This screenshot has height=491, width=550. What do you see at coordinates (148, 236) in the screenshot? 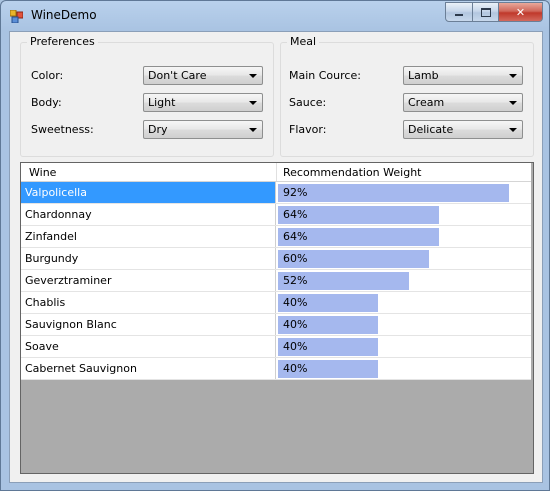
I see `wine-cell: Zinfandel` at bounding box center [148, 236].